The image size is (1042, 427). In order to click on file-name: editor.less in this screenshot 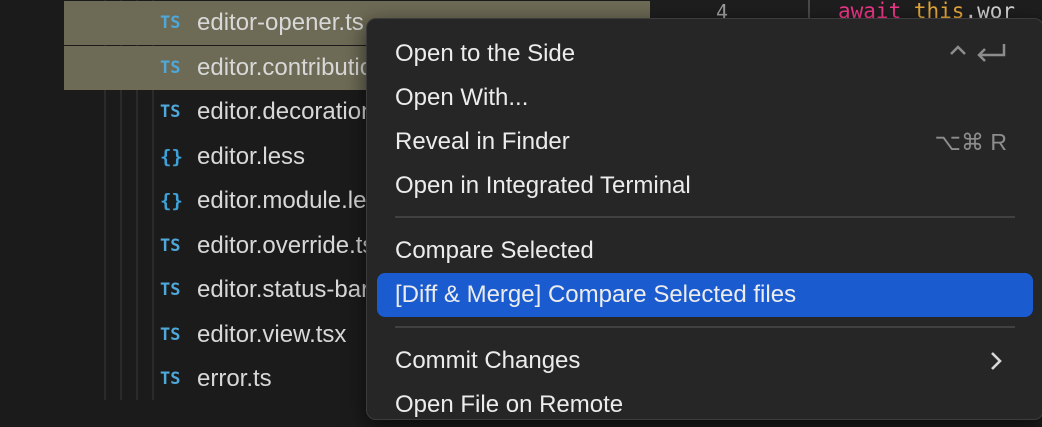, I will do `click(251, 156)`.